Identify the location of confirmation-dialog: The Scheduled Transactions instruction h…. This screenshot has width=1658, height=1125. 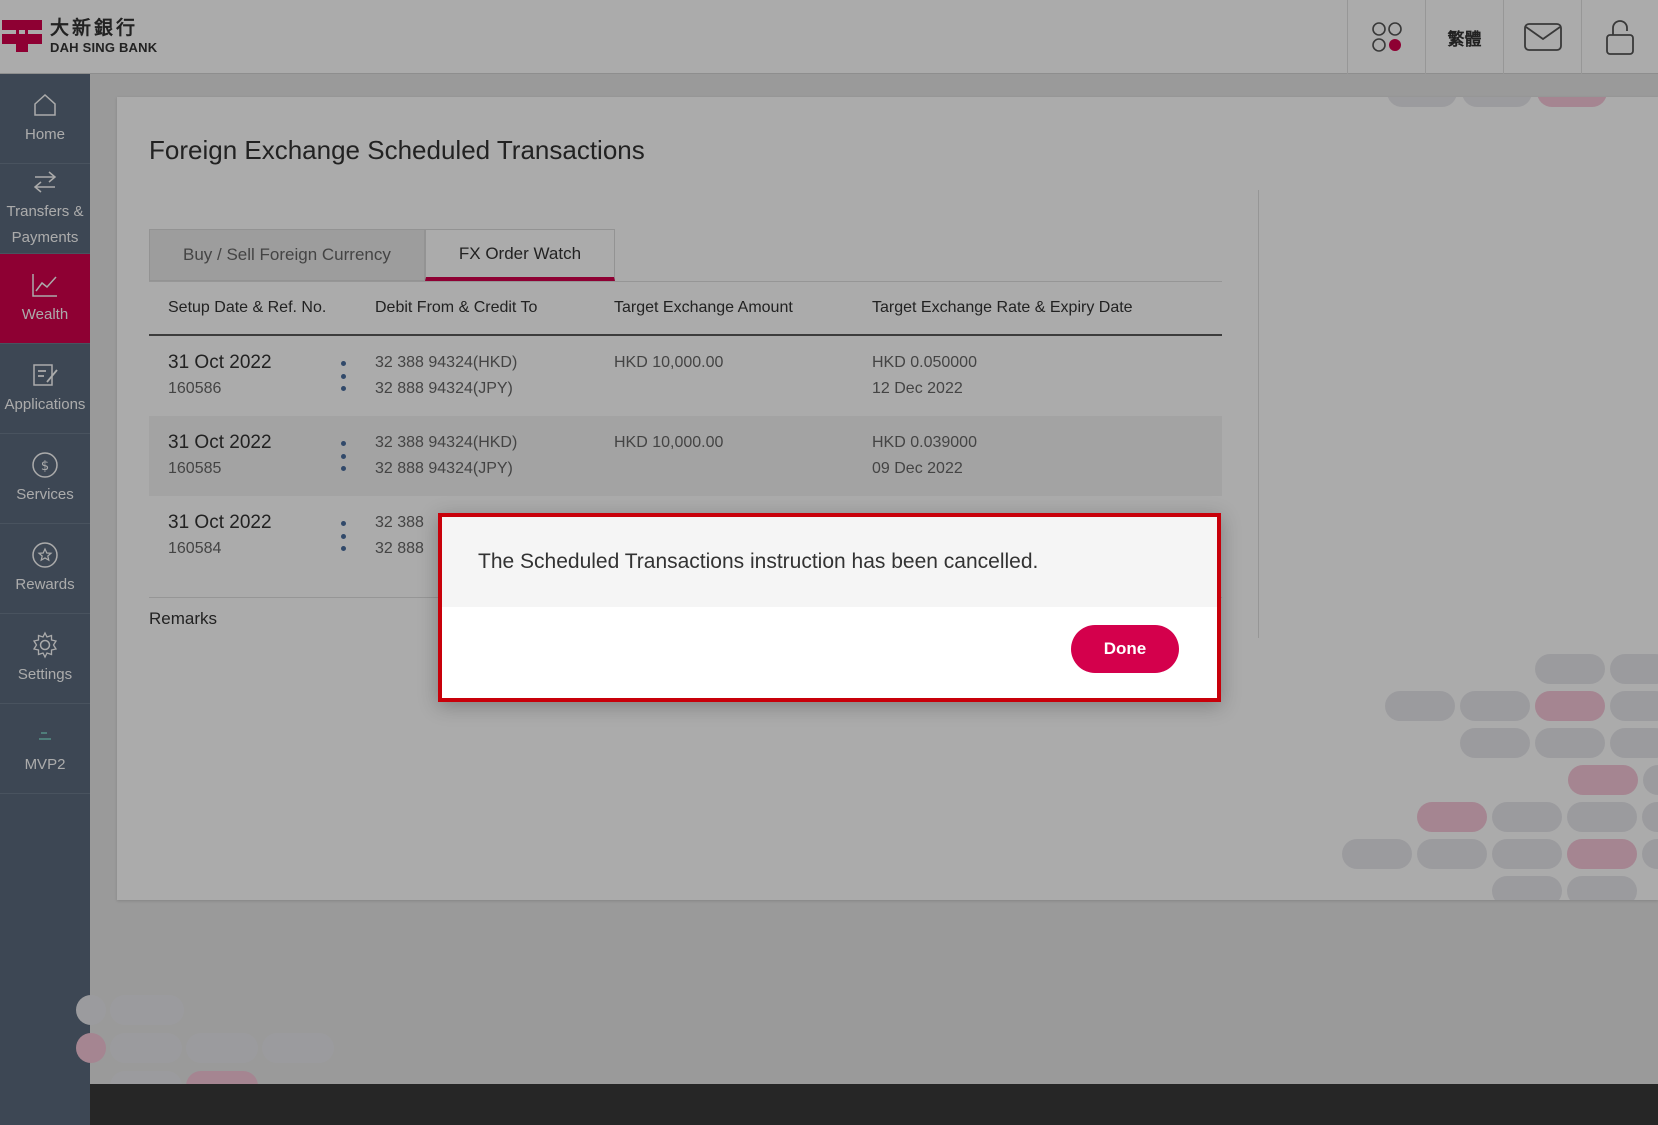
(829, 607).